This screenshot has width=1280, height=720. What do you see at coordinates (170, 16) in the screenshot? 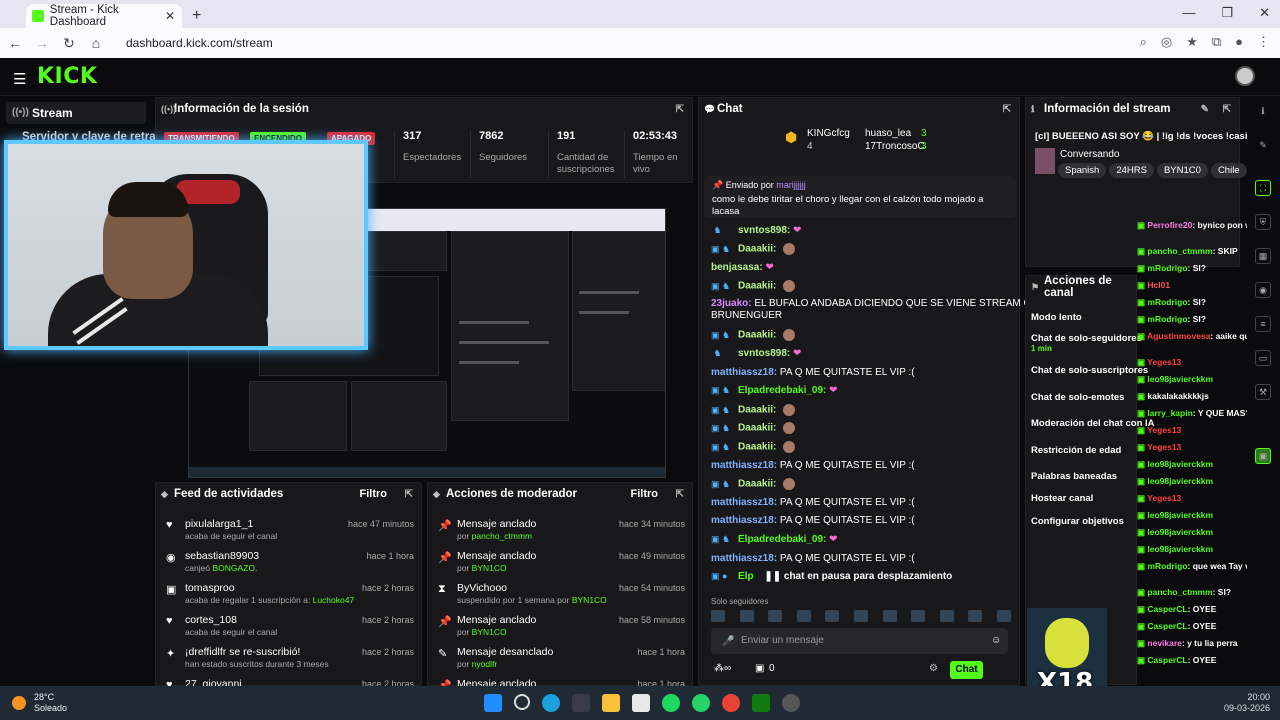
I see `close-tab-icon: ✕` at bounding box center [170, 16].